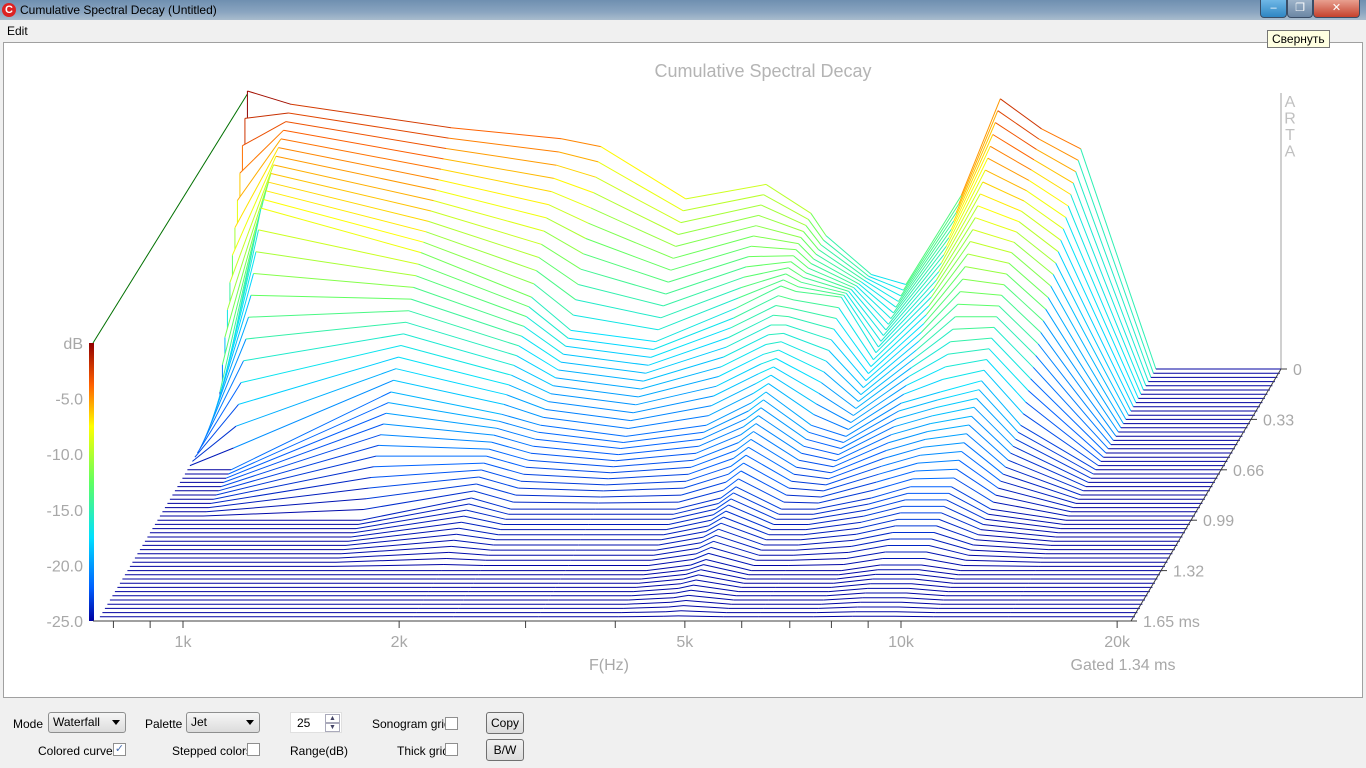 This screenshot has height=768, width=1366. I want to click on frequency-tick-label: 2k, so click(400, 642).